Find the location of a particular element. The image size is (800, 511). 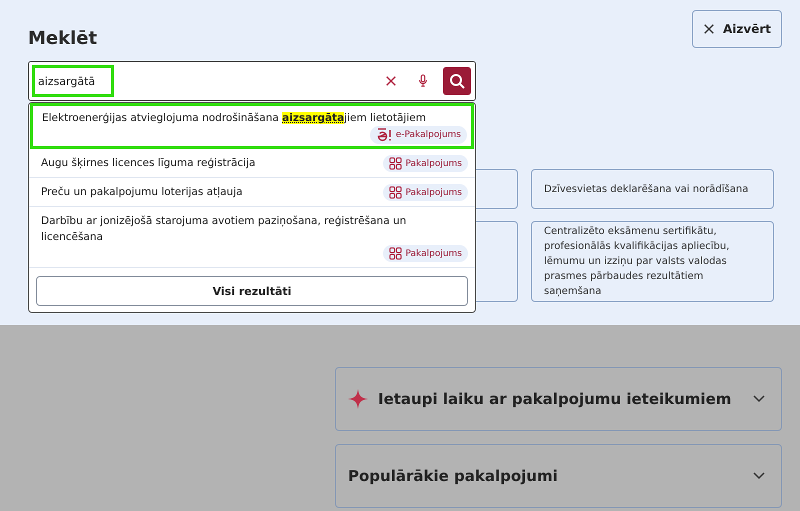

microphone-icon is located at coordinates (423, 81).